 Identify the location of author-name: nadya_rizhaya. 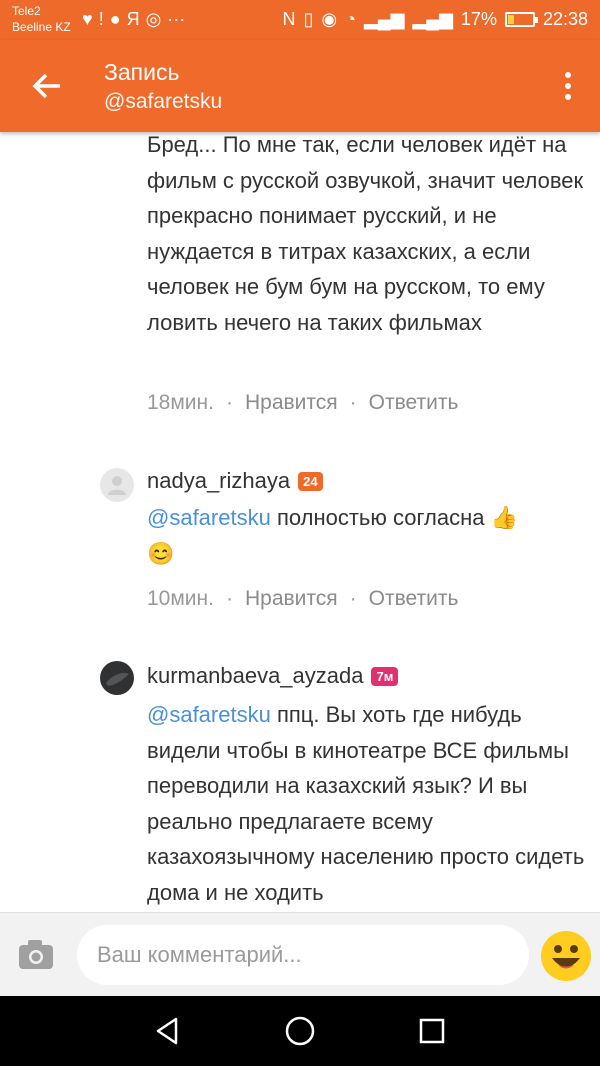
(218, 481).